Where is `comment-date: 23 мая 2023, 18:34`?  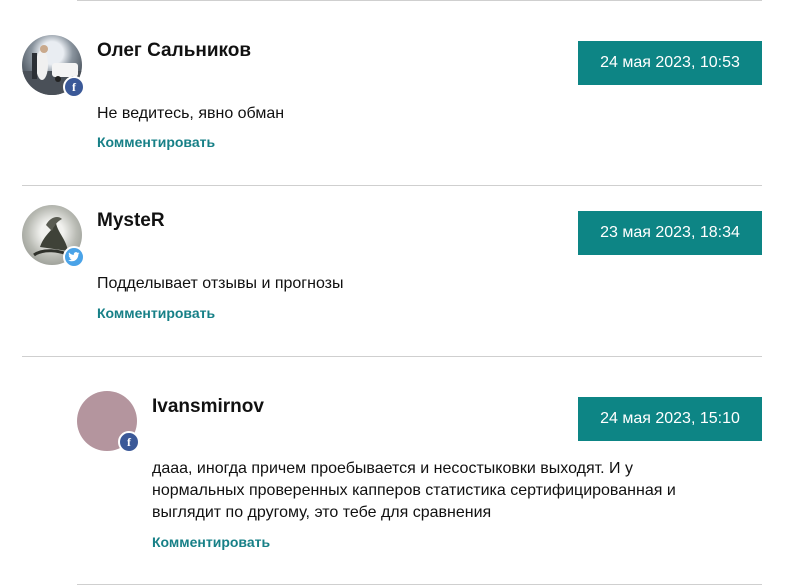
comment-date: 23 мая 2023, 18:34 is located at coordinates (670, 233).